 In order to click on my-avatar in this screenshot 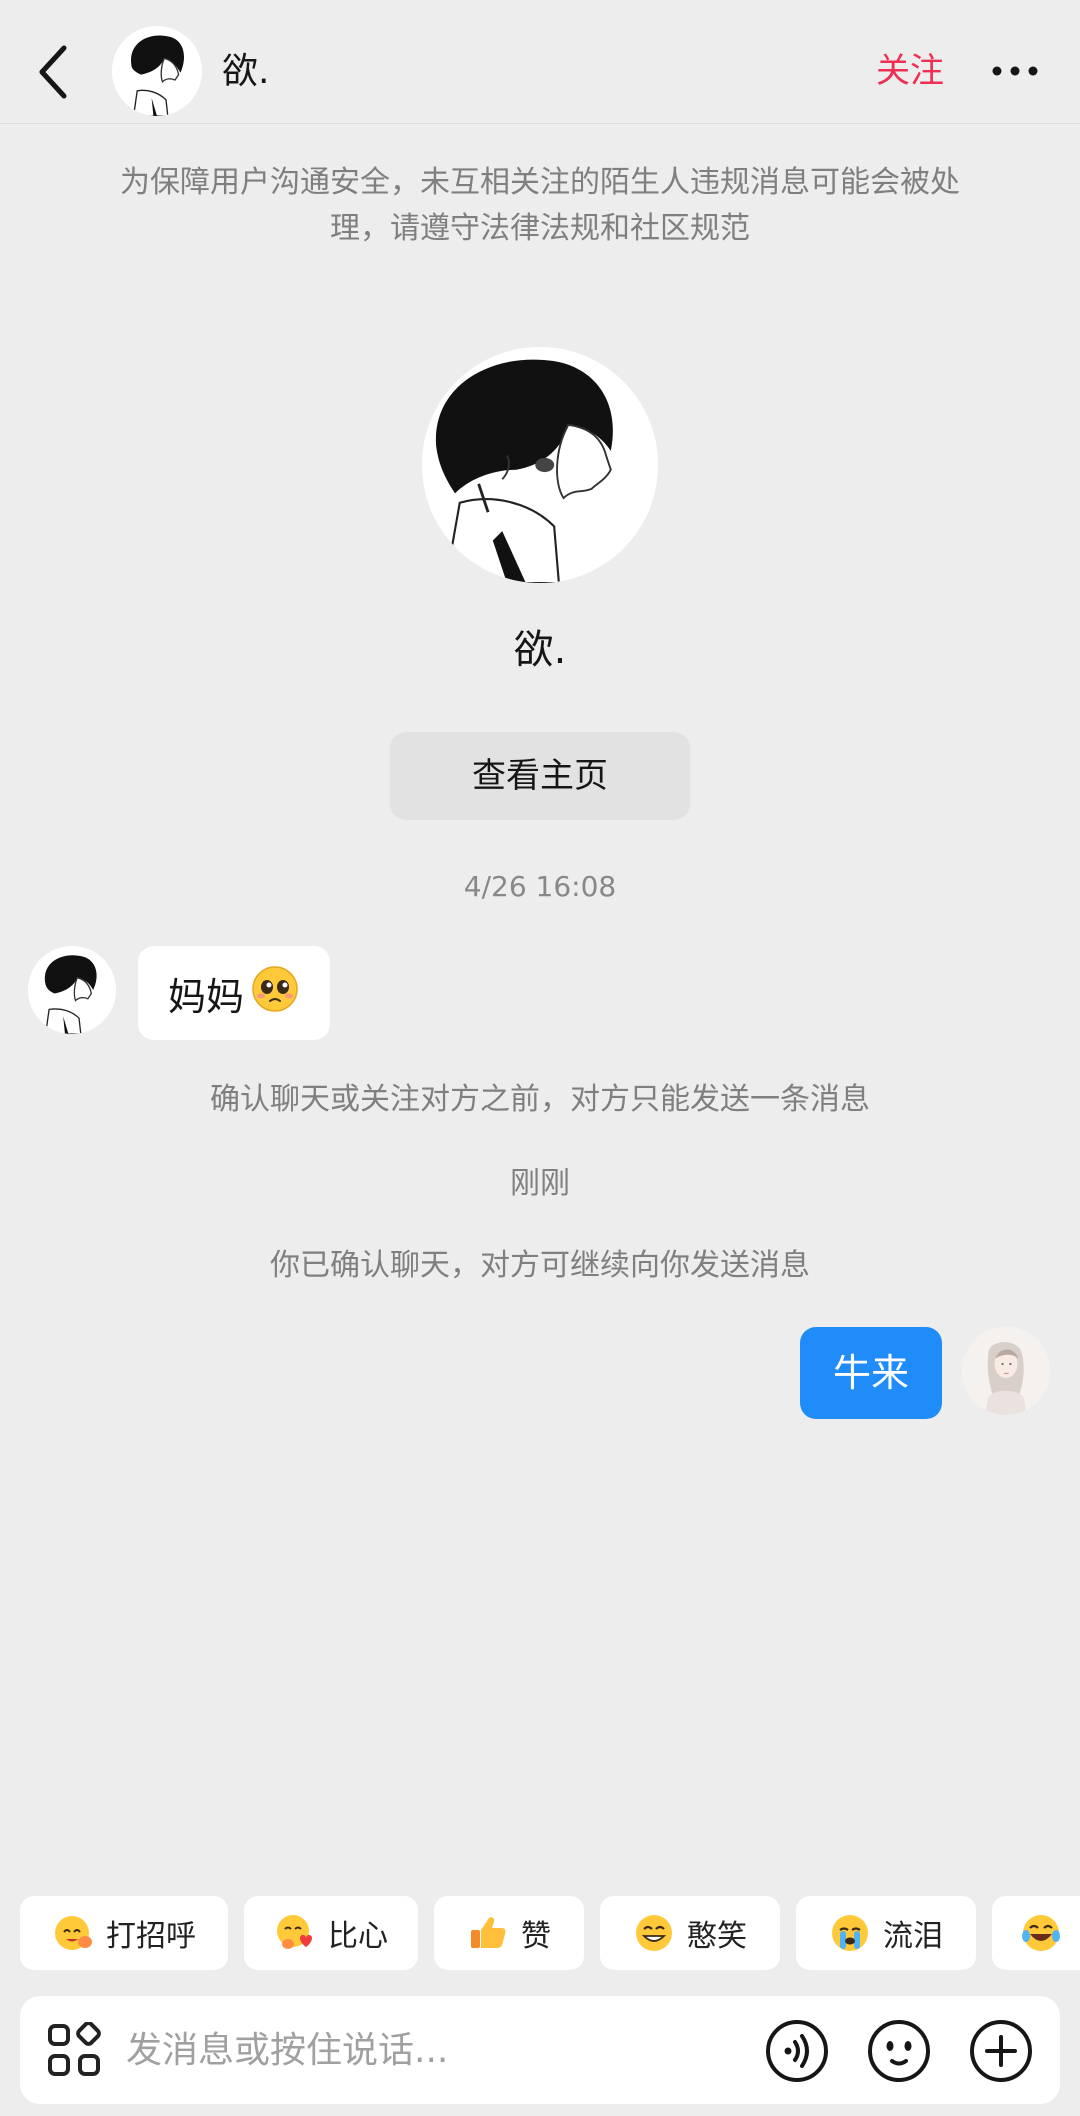, I will do `click(1006, 1371)`.